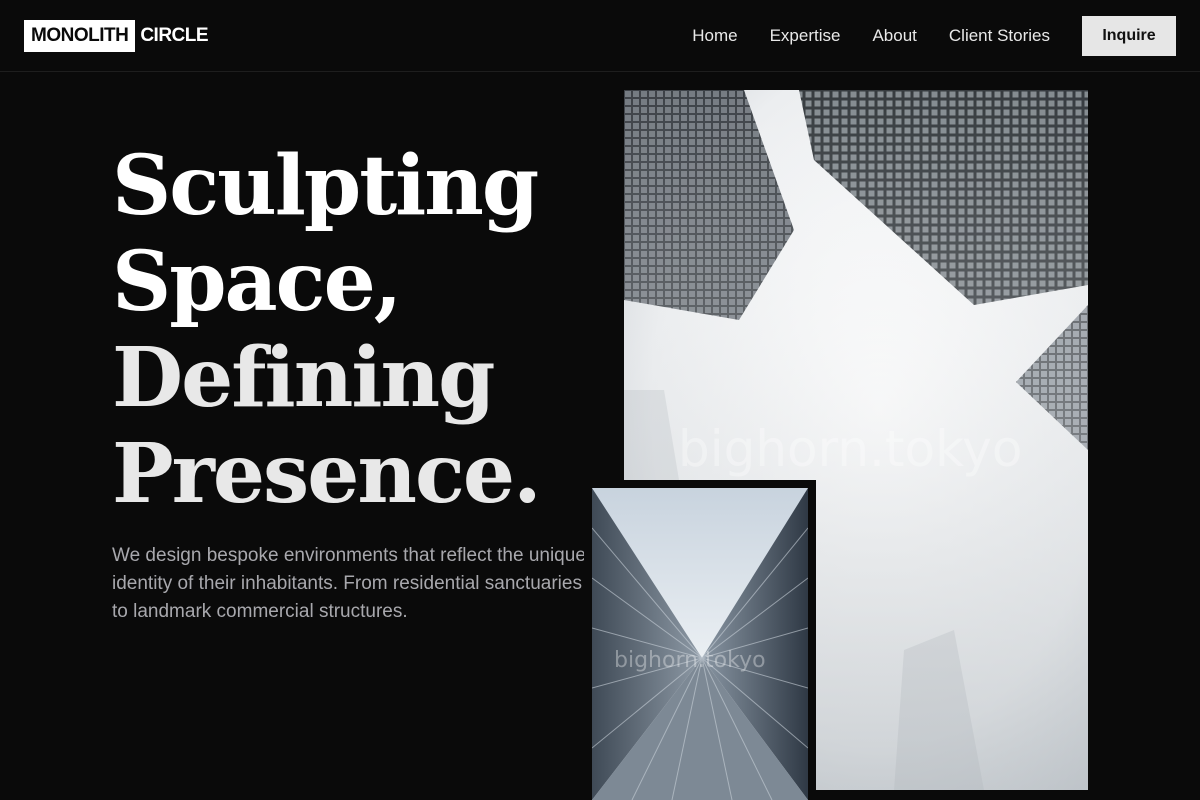  I want to click on glass-tower-illustration, so click(700, 644).